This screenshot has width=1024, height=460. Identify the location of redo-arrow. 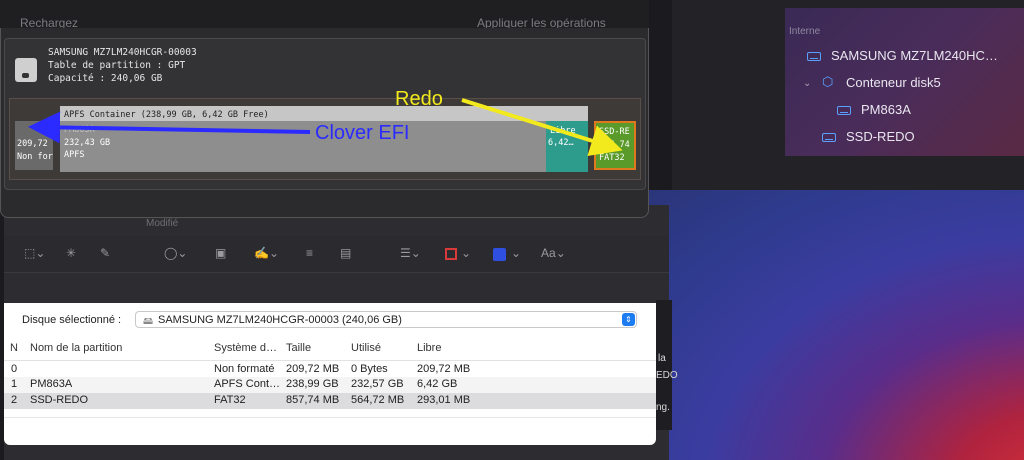
(542, 127).